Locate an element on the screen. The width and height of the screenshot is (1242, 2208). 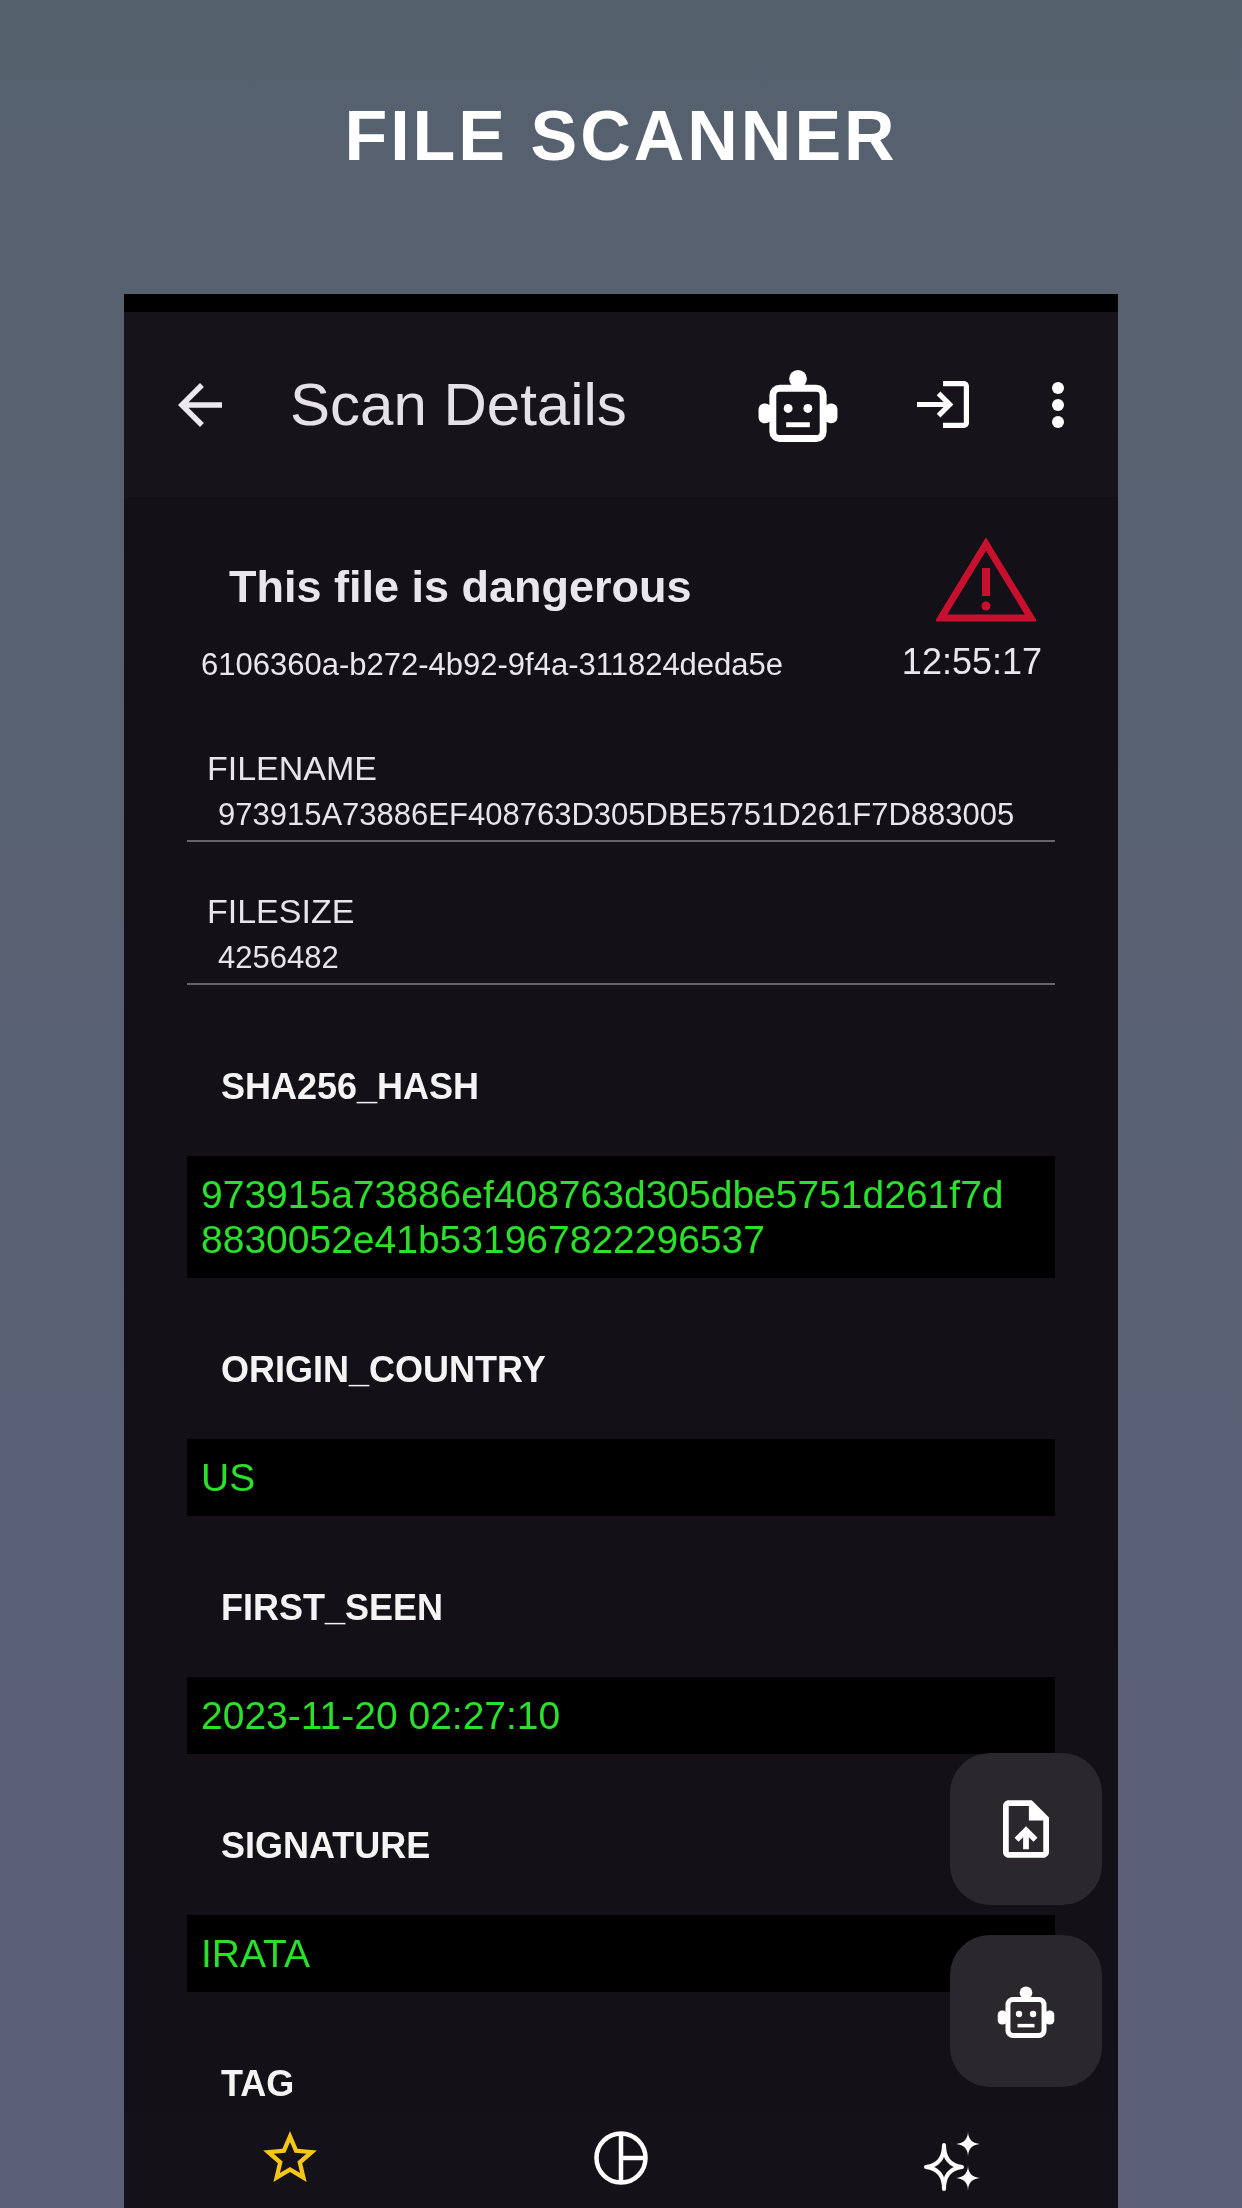
login-button is located at coordinates (943, 404).